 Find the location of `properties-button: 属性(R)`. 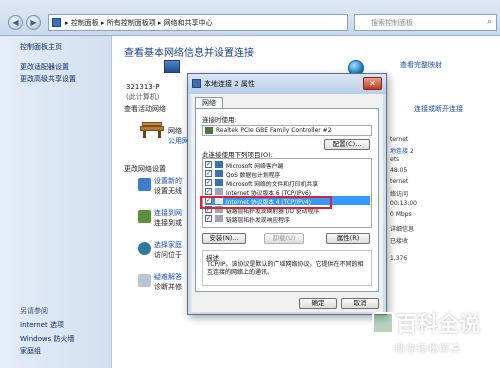

properties-button: 属性(R) is located at coordinates (348, 238).